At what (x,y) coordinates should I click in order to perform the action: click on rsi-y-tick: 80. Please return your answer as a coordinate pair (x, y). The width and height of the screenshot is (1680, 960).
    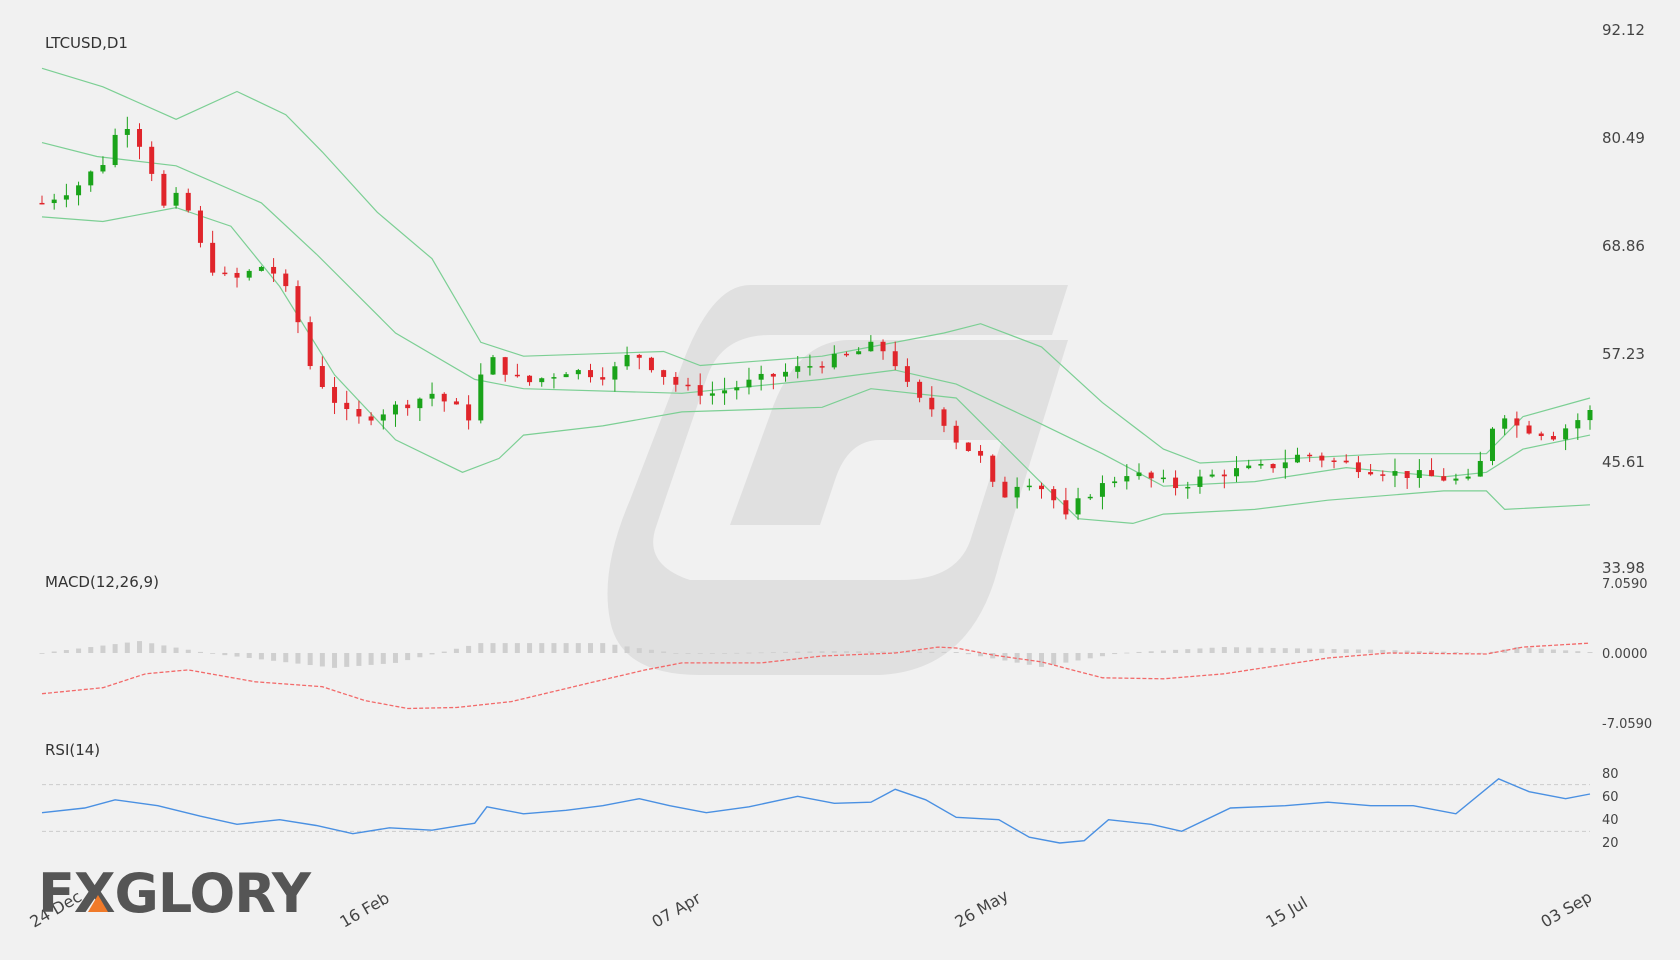
    Looking at the image, I should click on (1610, 774).